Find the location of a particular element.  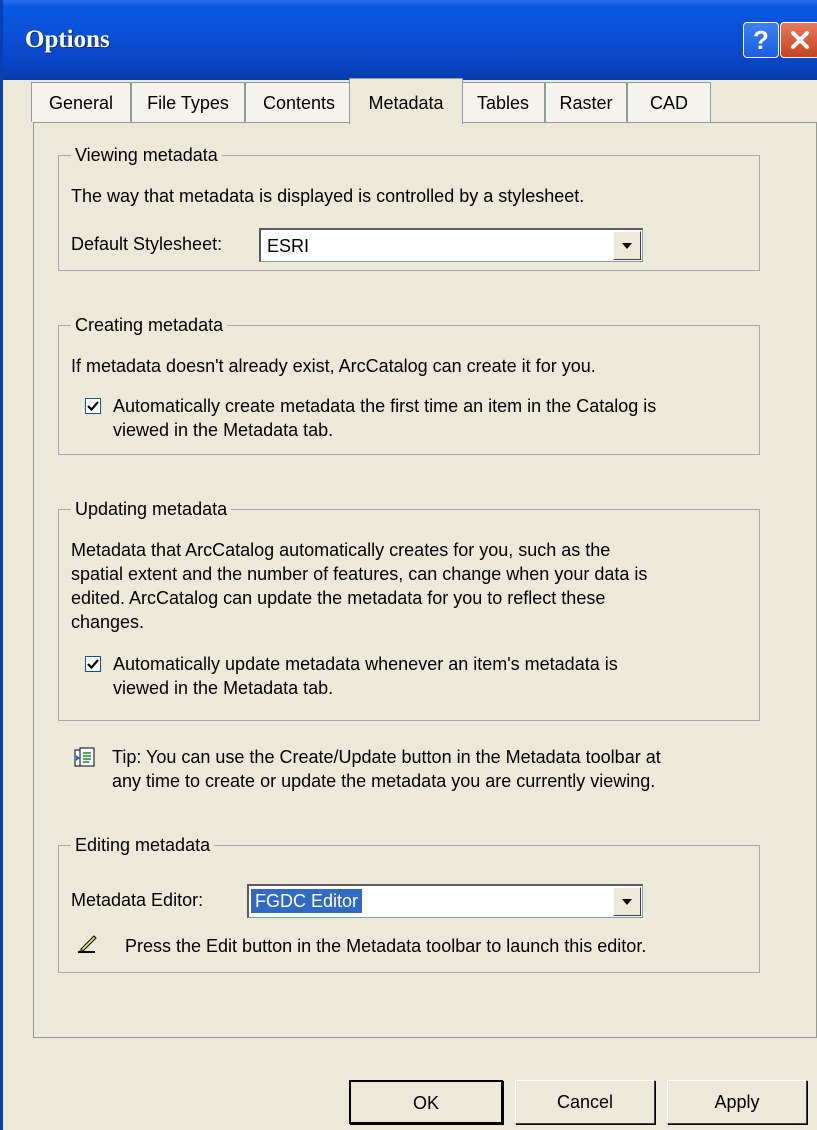

group-title: Viewing metadata is located at coordinates (146, 155).